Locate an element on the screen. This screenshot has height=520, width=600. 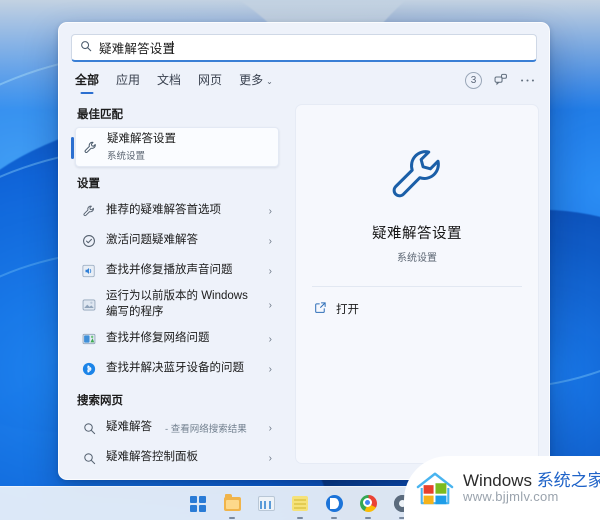
chart-icon is located at coordinates (266, 503).